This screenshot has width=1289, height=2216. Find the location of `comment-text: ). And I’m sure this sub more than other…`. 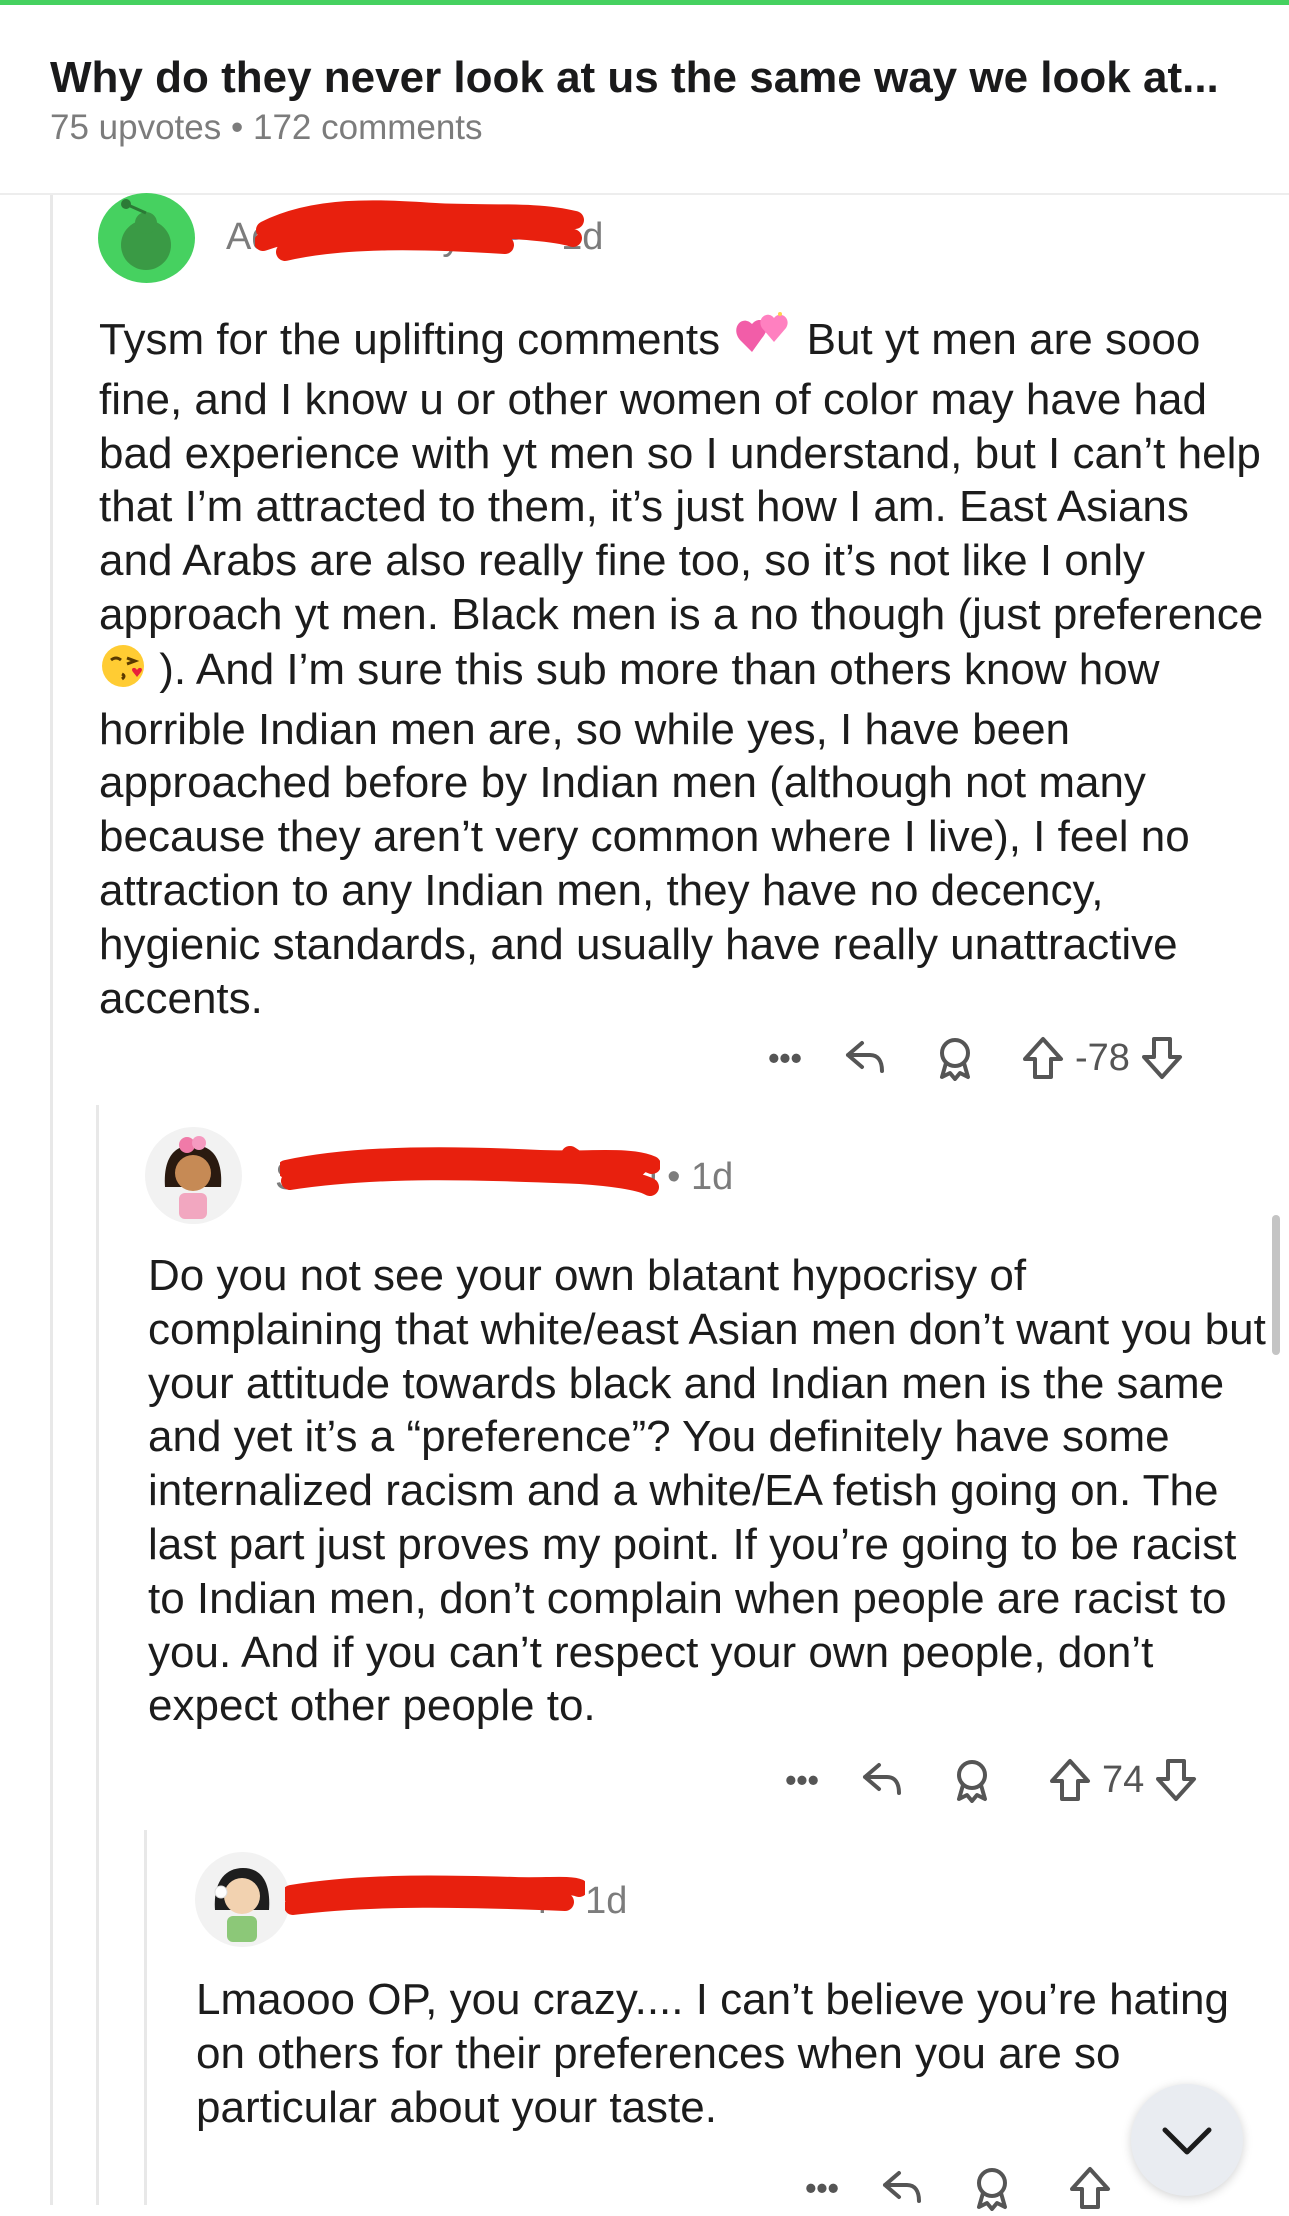

comment-text: ). And I’m sure this sub more than other… is located at coordinates (644, 833).